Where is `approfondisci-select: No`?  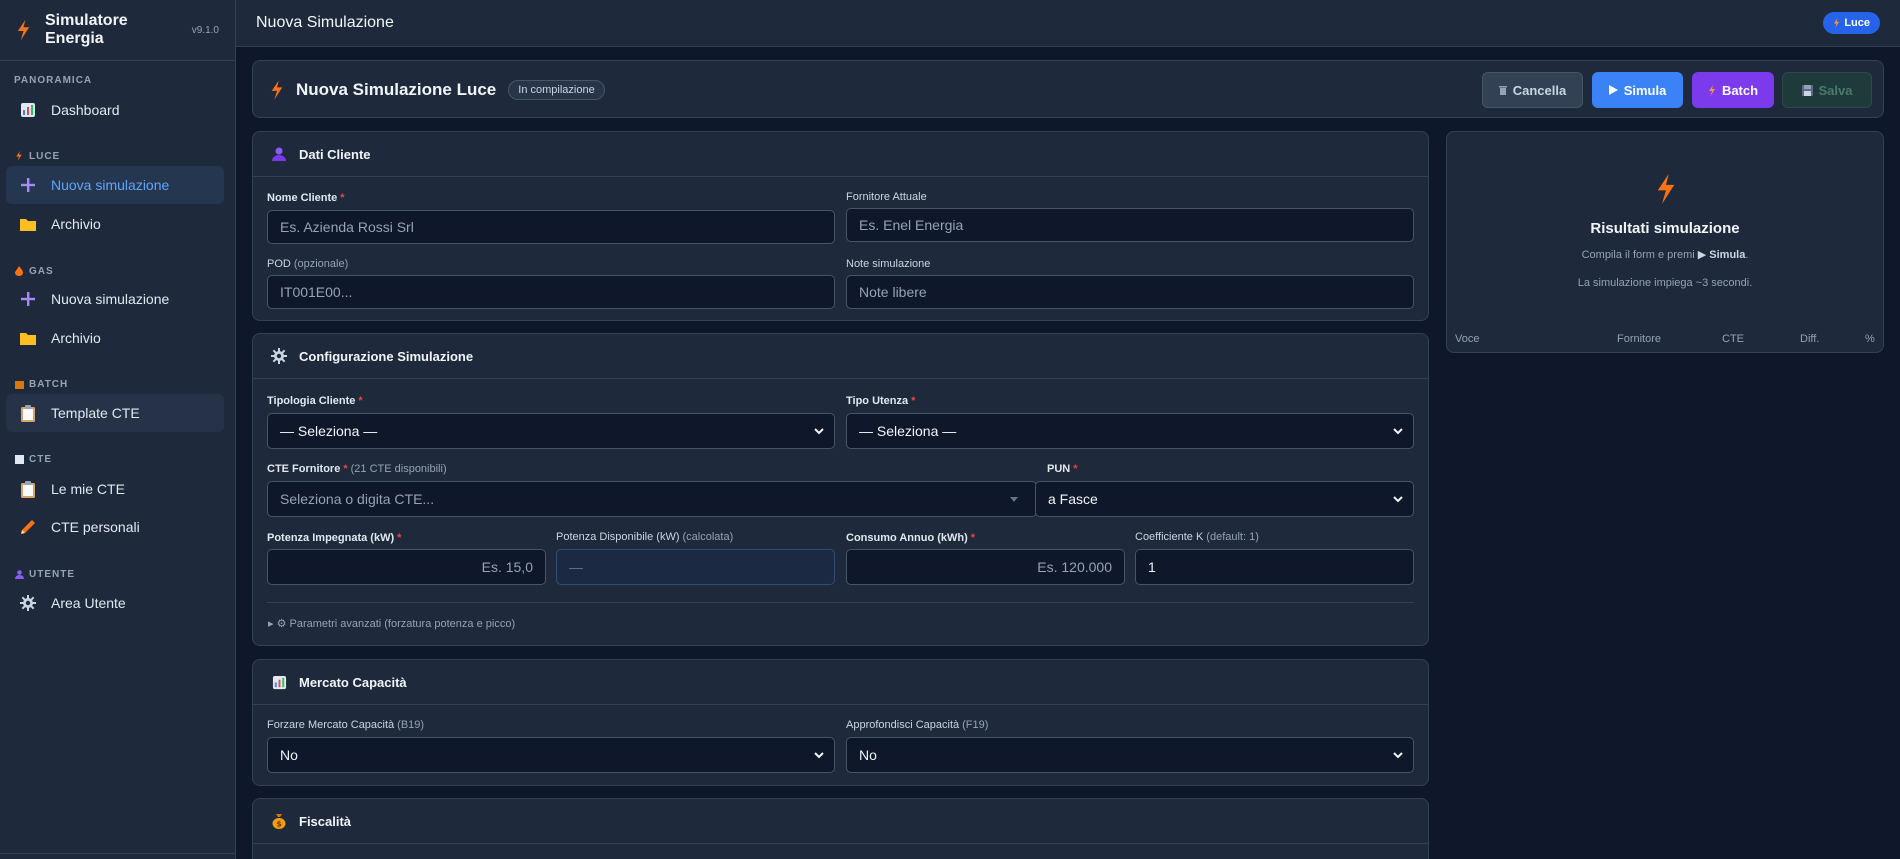 approfondisci-select: No is located at coordinates (1130, 755).